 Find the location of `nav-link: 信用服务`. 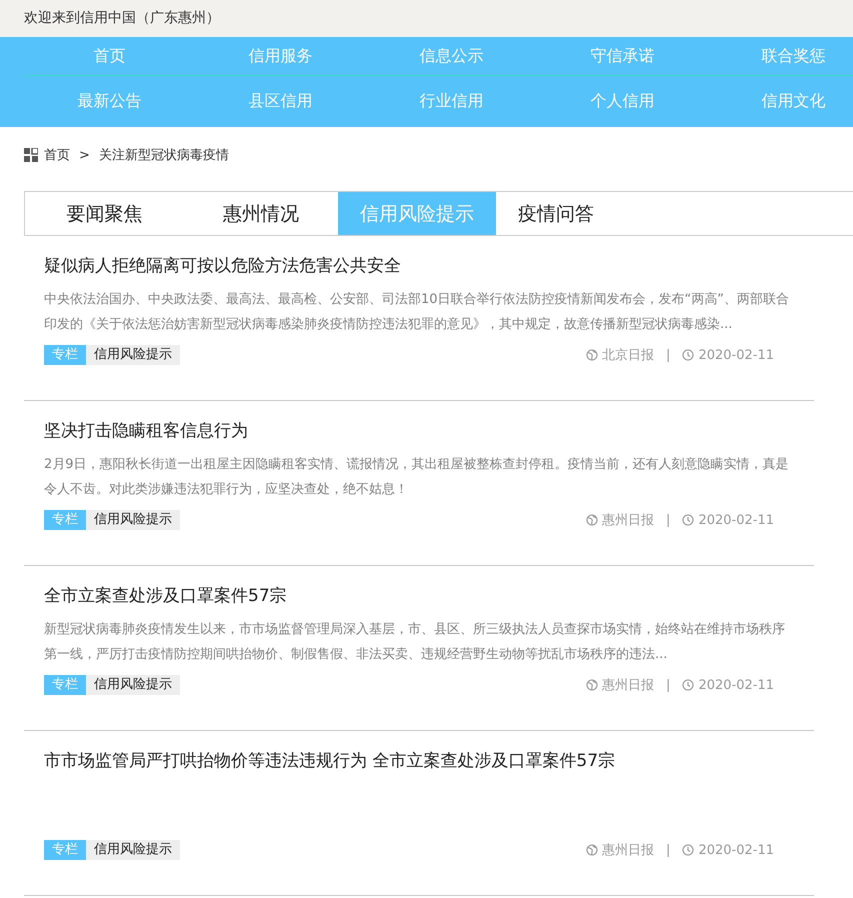

nav-link: 信用服务 is located at coordinates (280, 56).